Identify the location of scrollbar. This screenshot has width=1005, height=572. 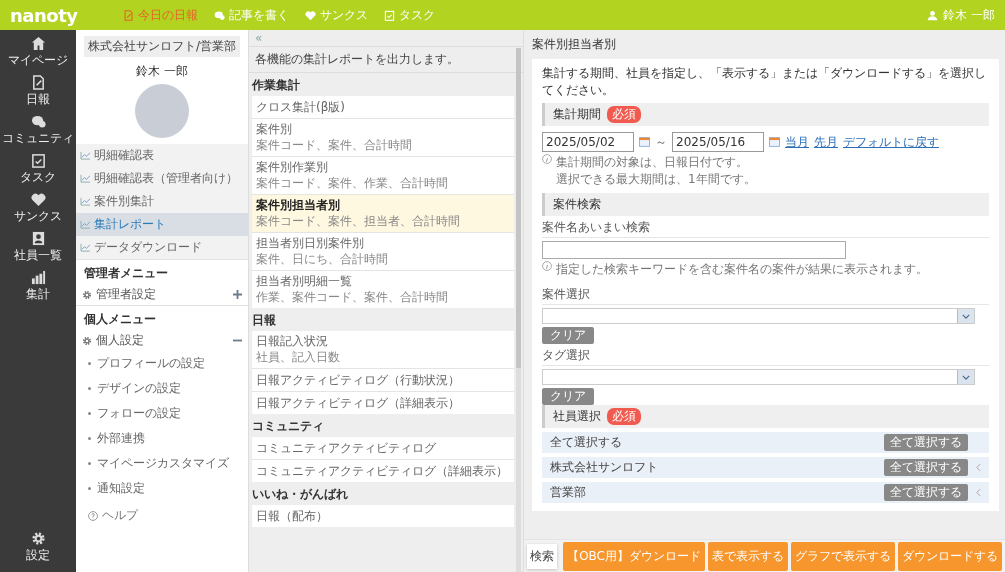
(518, 310).